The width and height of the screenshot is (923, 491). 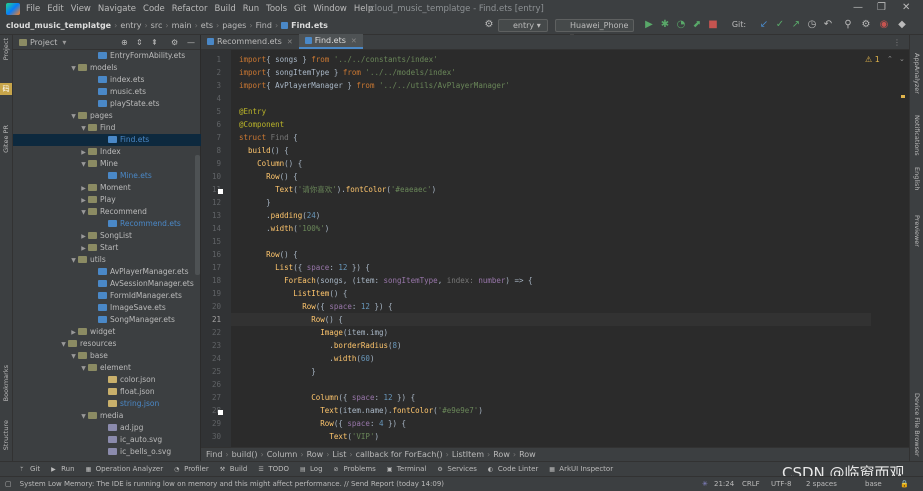 I want to click on code-line: Column({ space: 12 }) {, so click(x=327, y=397).